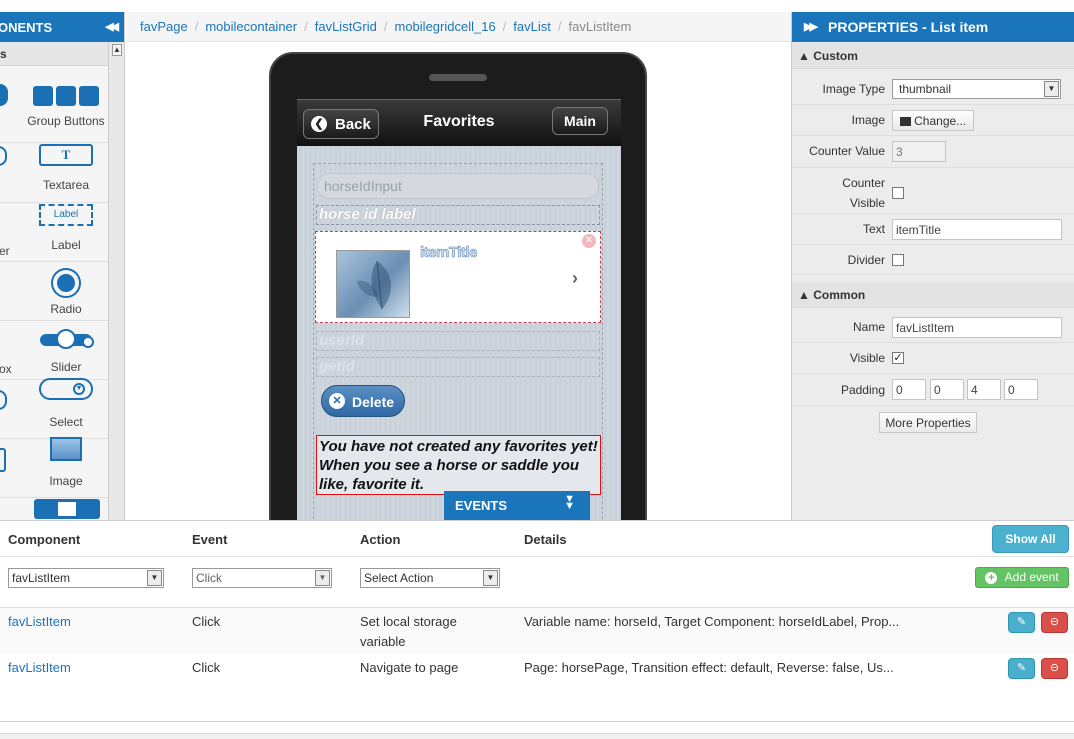 The image size is (1074, 739). What do you see at coordinates (117, 50) in the screenshot?
I see `scroll-up-icon: ▲` at bounding box center [117, 50].